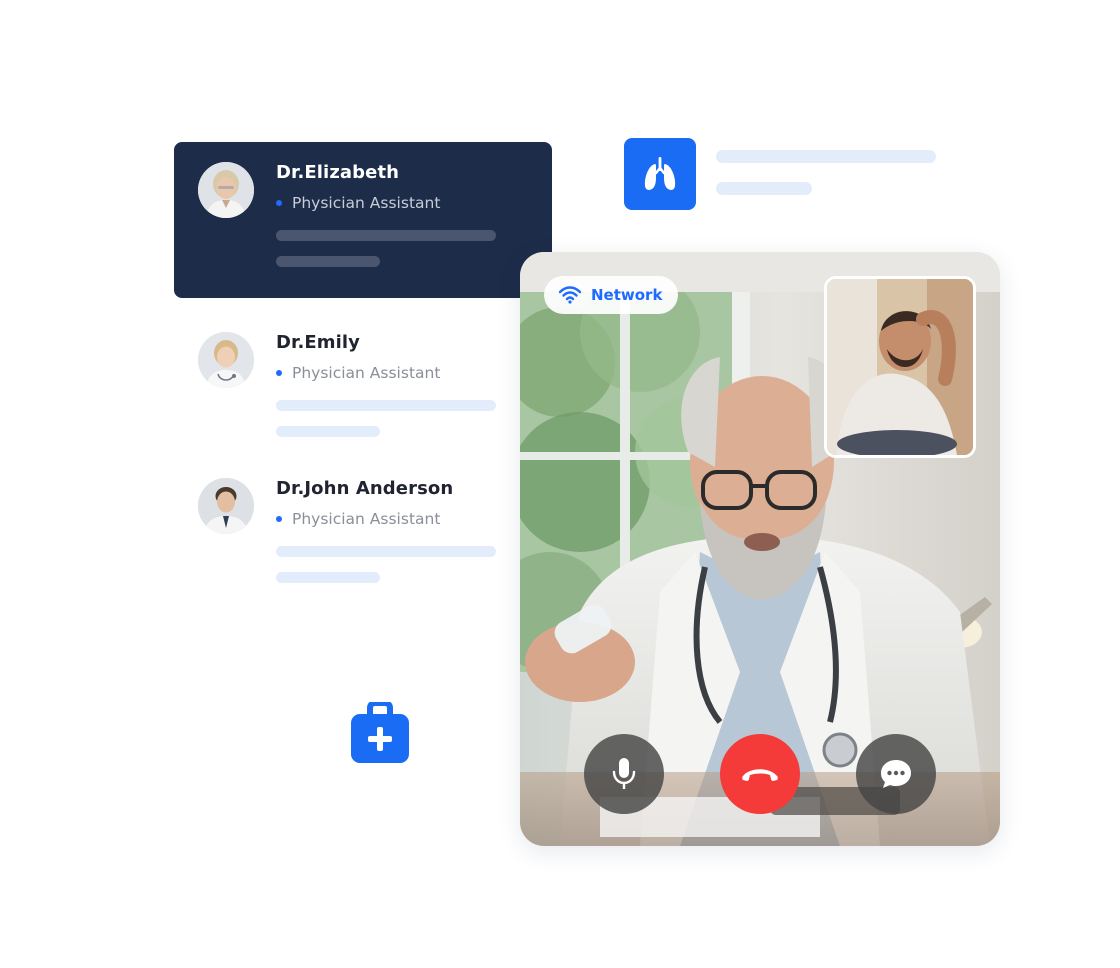 Image resolution: width=1120 pixels, height=968 pixels. I want to click on doctor-name: Dr.John Anderson, so click(365, 488).